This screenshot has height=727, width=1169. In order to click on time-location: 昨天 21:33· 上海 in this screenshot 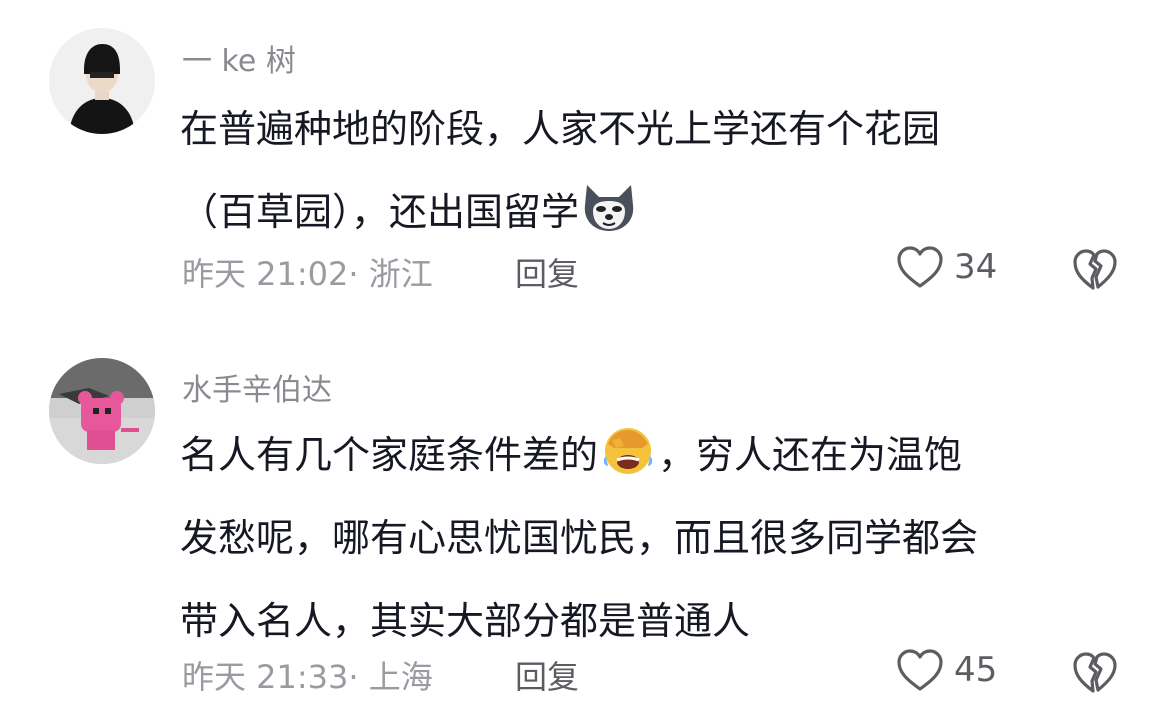, I will do `click(307, 677)`.